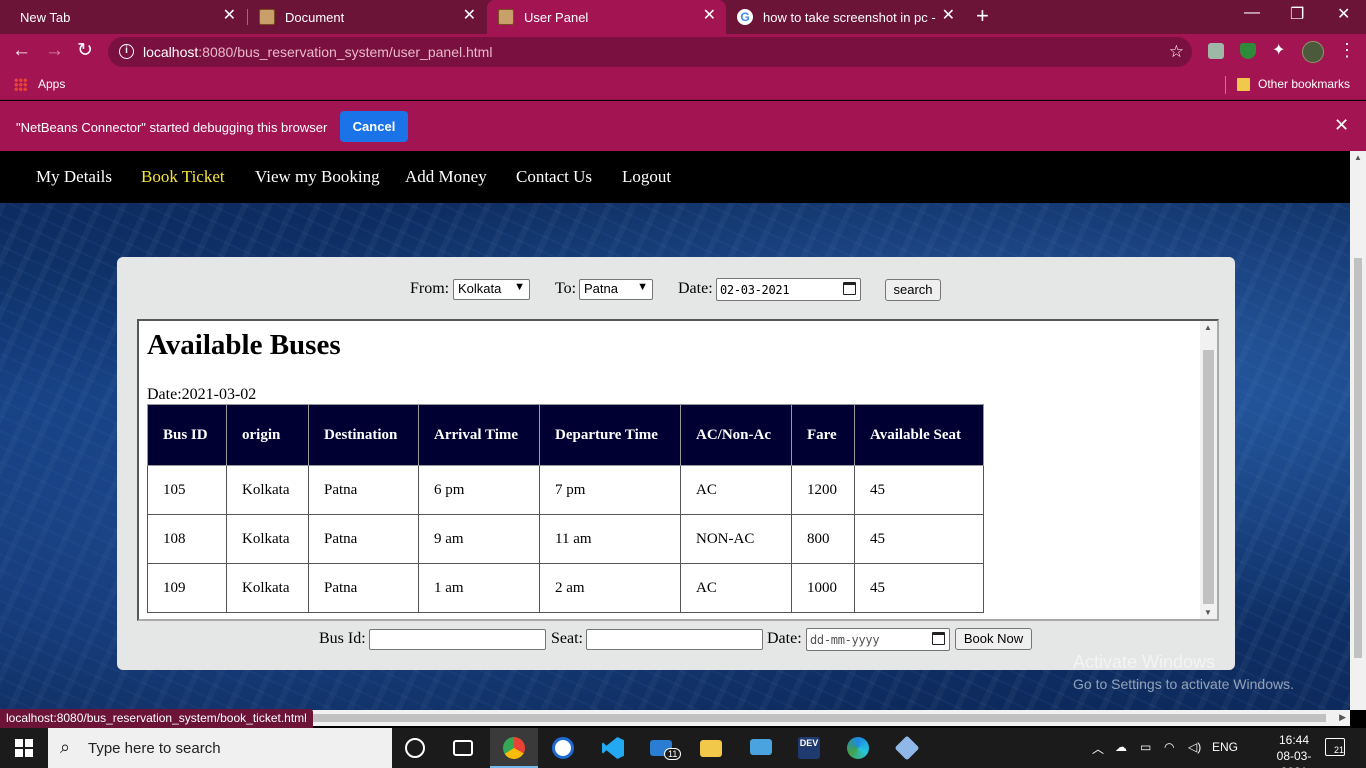  Describe the element at coordinates (563, 748) in the screenshot. I see `app-w-icon` at that location.